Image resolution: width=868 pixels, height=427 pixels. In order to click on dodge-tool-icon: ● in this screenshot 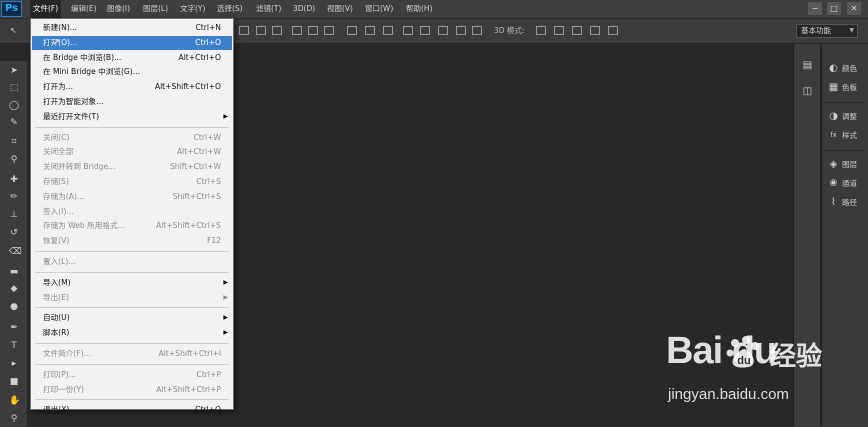, I will do `click(14, 307)`.